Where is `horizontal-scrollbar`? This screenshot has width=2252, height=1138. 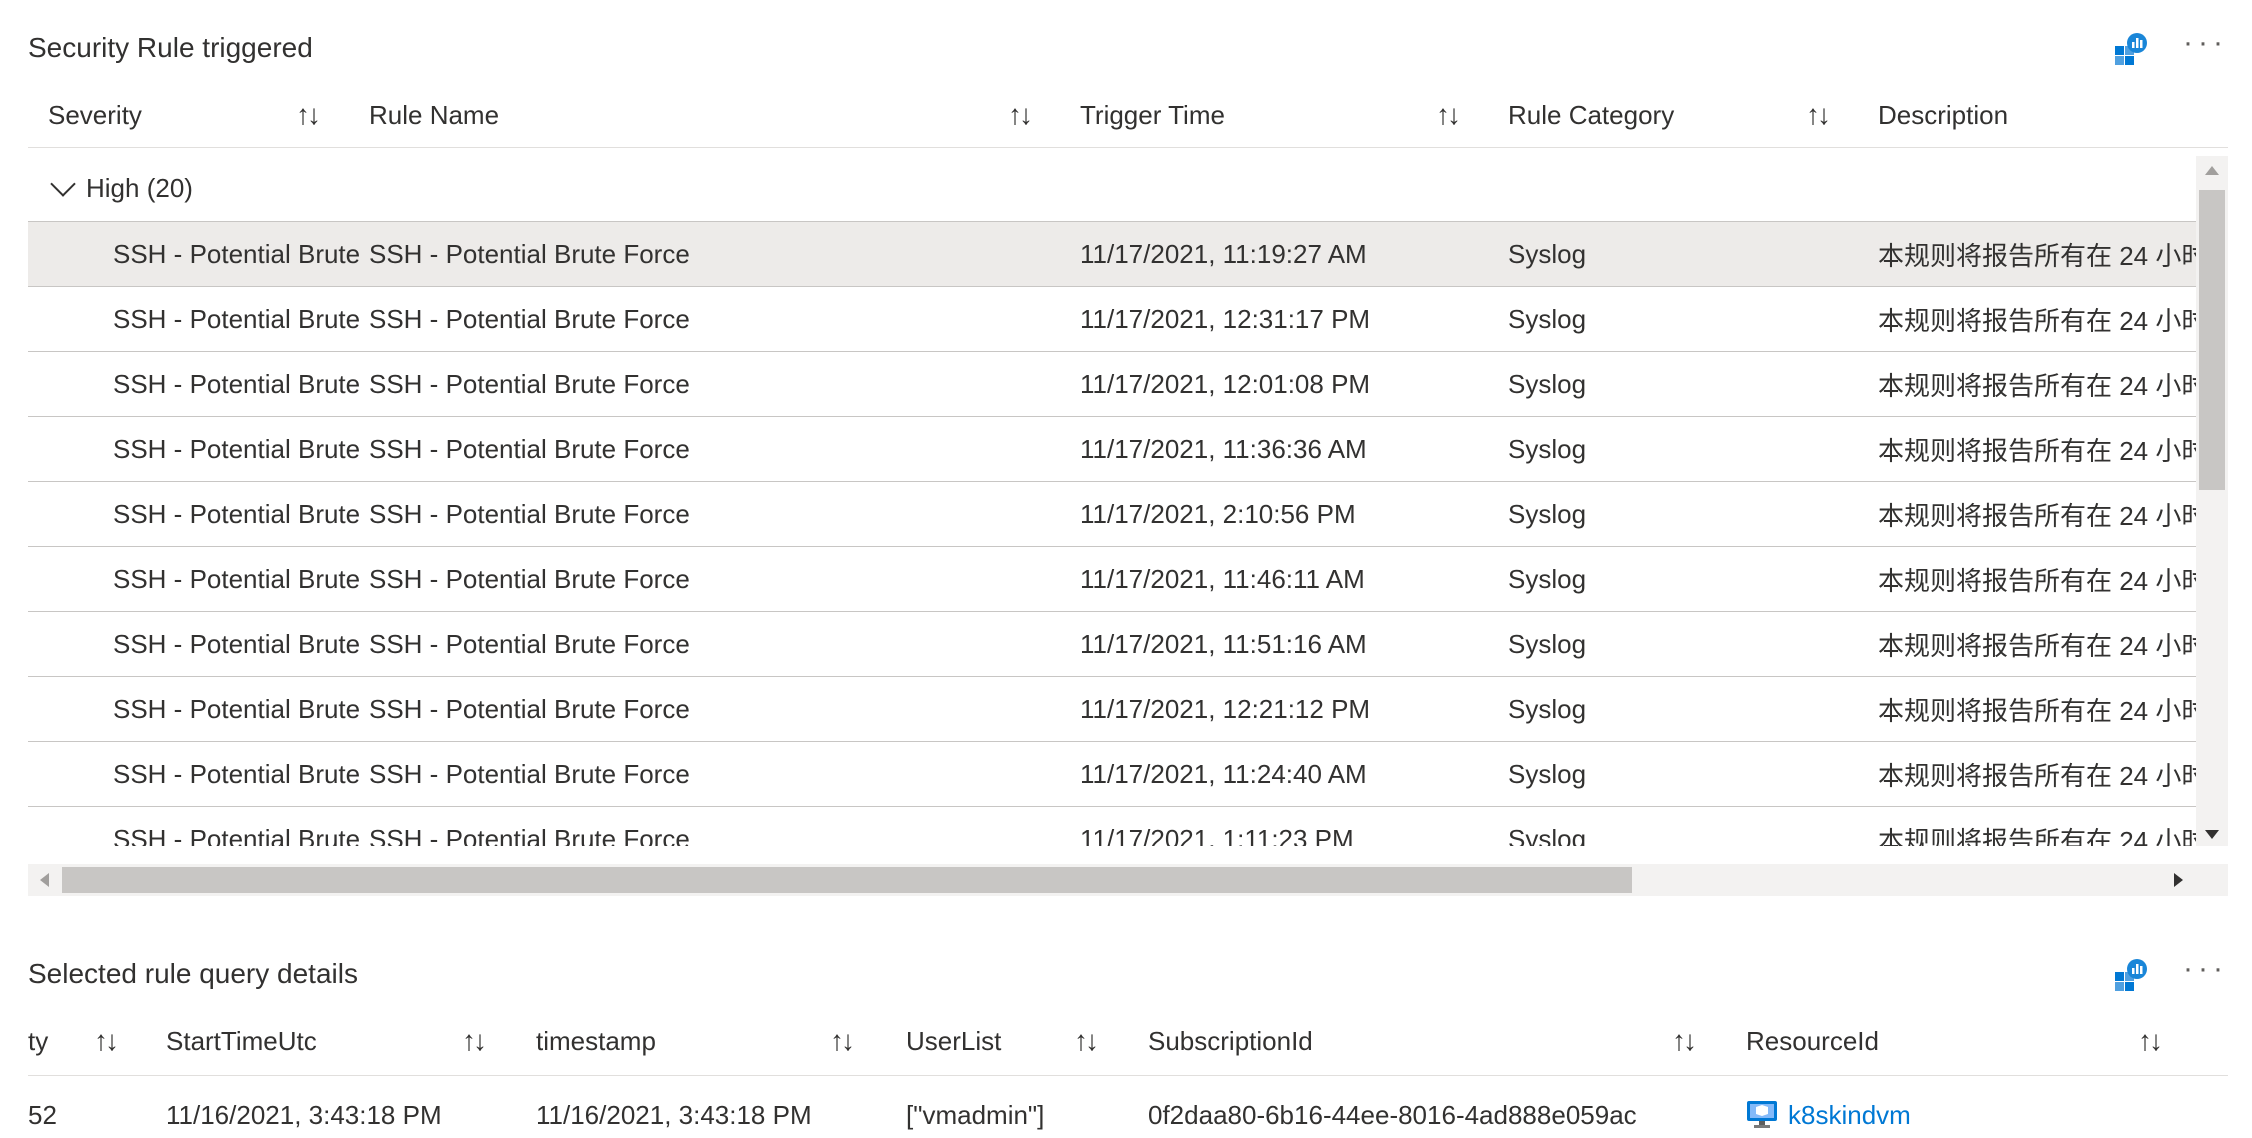 horizontal-scrollbar is located at coordinates (1128, 880).